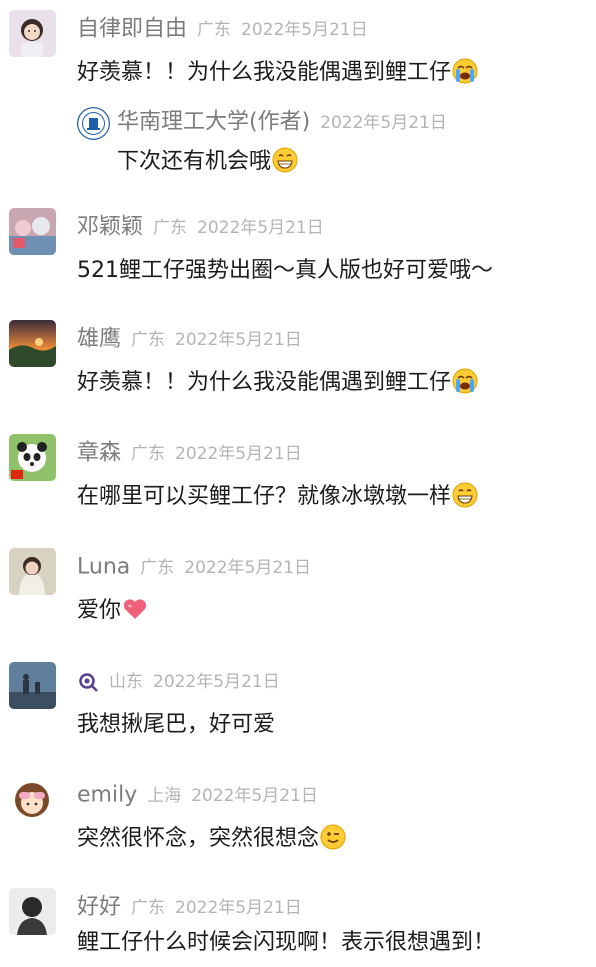 This screenshot has height=967, width=596. I want to click on comment-item: 章森 广东 2022年5月21日 在哪里可以买鲤工仔？就像冰墩墩一样, so click(298, 484).